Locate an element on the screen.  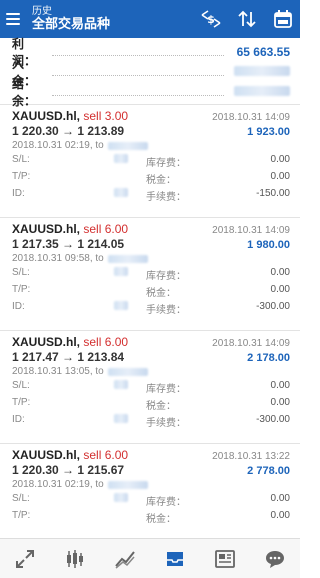
trade-open-time: 2018.10.31 13:05, to is located at coordinates (58, 371).